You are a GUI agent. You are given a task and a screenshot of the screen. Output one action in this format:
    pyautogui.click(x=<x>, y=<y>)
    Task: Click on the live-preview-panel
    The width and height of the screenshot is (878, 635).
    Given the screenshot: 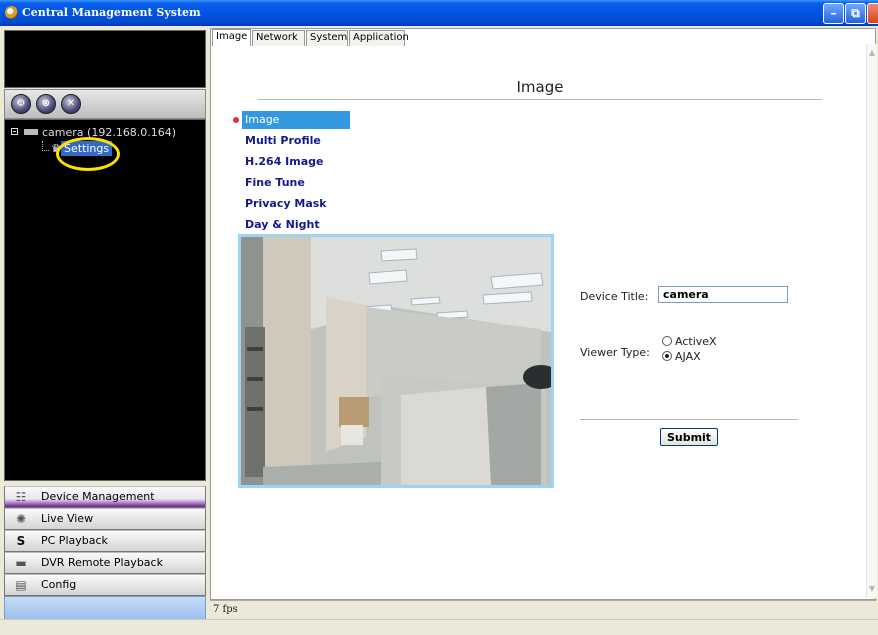 What is the action you would take?
    pyautogui.click(x=105, y=59)
    